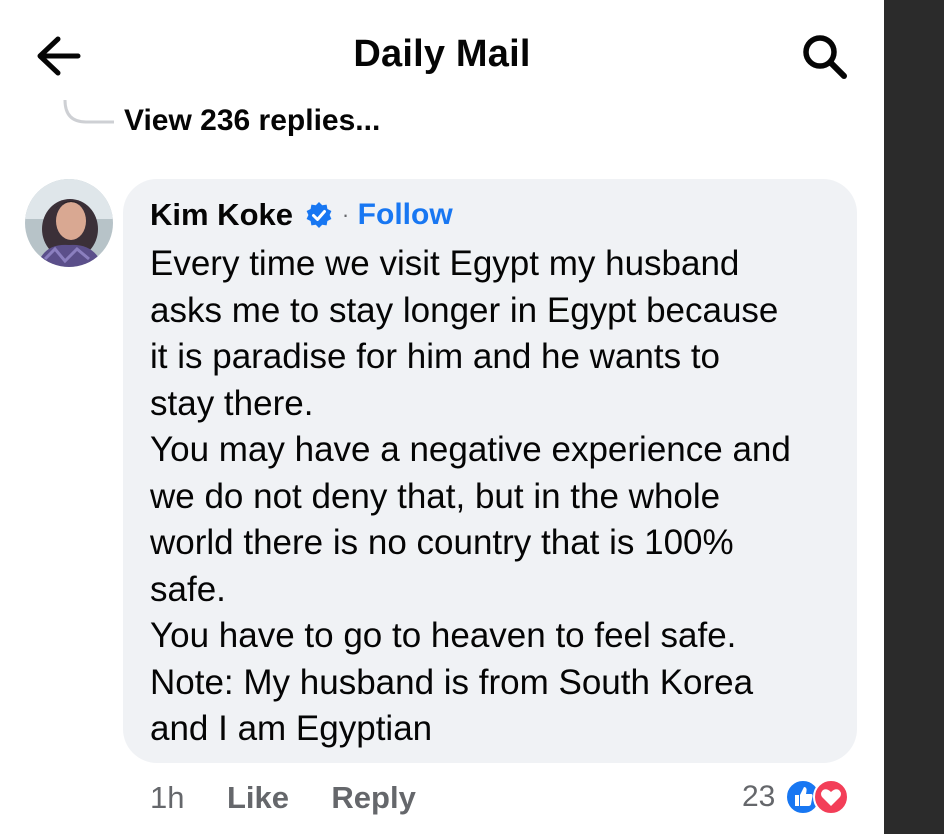 This screenshot has width=944, height=834. Describe the element at coordinates (405, 214) in the screenshot. I see `follow-button: Follow` at that location.